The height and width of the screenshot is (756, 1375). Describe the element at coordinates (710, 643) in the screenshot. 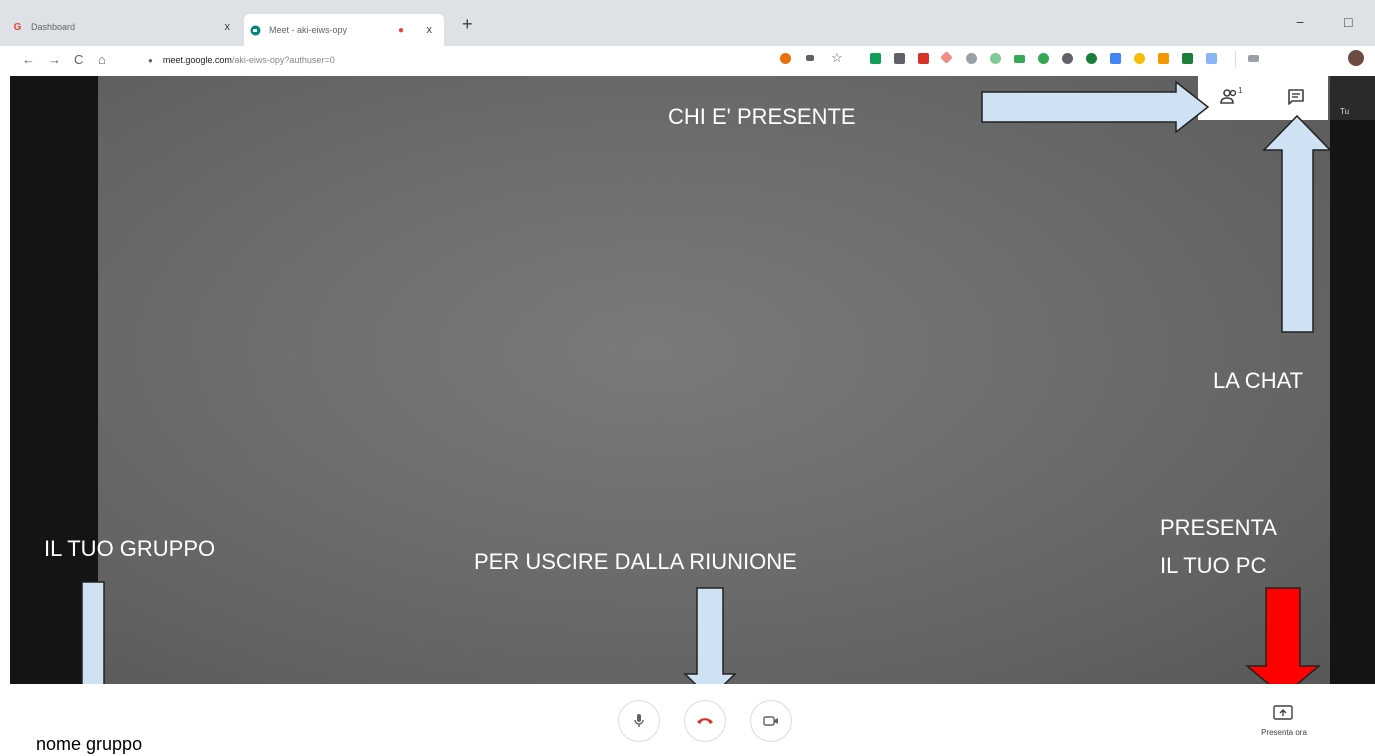

I see `arrow-down-hangup` at that location.